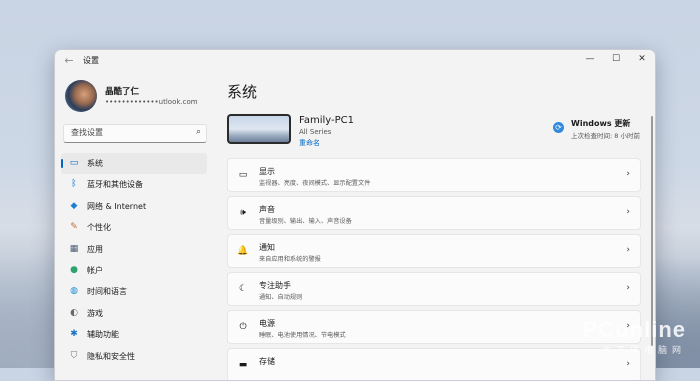 Image resolution: width=700 pixels, height=381 pixels. What do you see at coordinates (95, 163) in the screenshot?
I see `sidebar-item-label: 系统` at bounding box center [95, 163].